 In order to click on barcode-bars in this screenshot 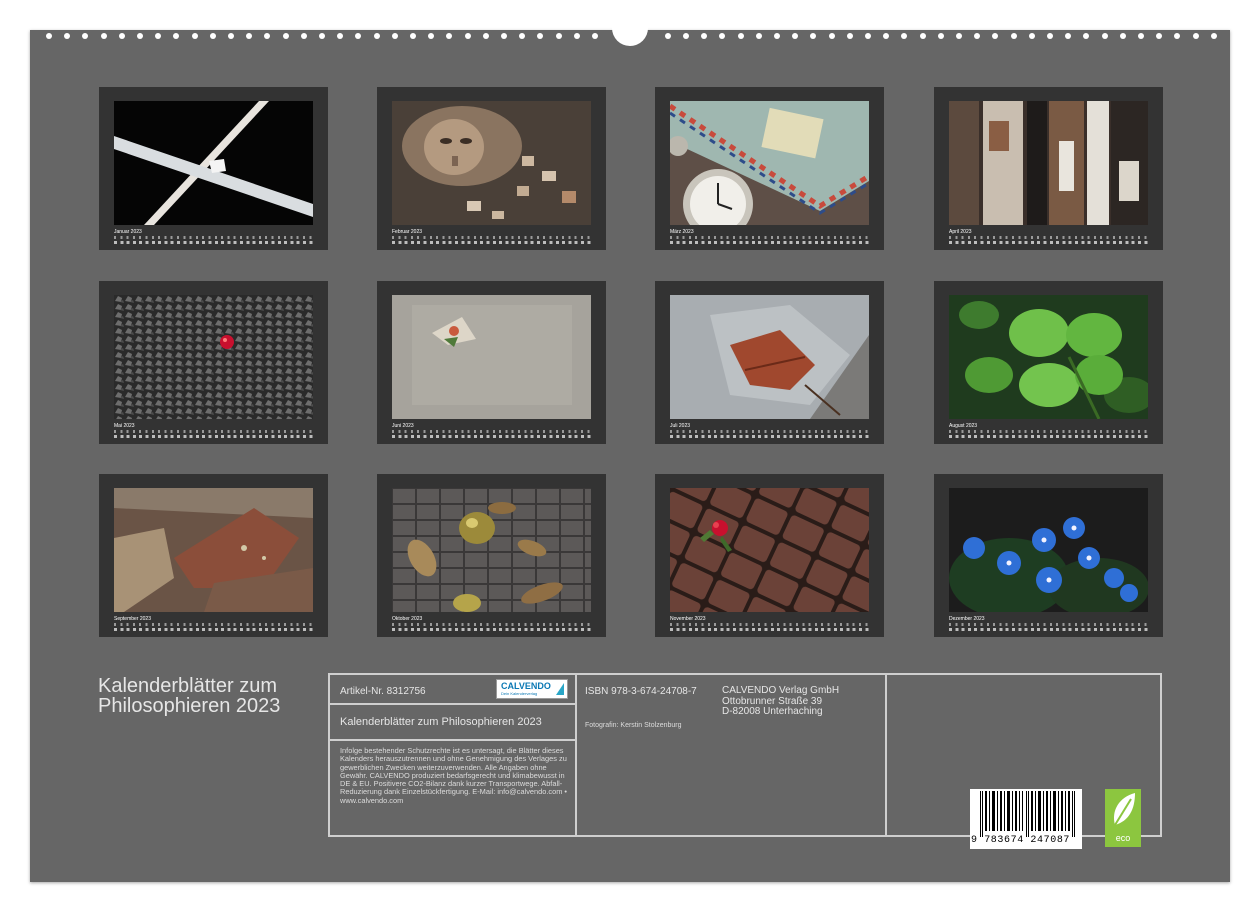, I will do `click(1027, 814)`.